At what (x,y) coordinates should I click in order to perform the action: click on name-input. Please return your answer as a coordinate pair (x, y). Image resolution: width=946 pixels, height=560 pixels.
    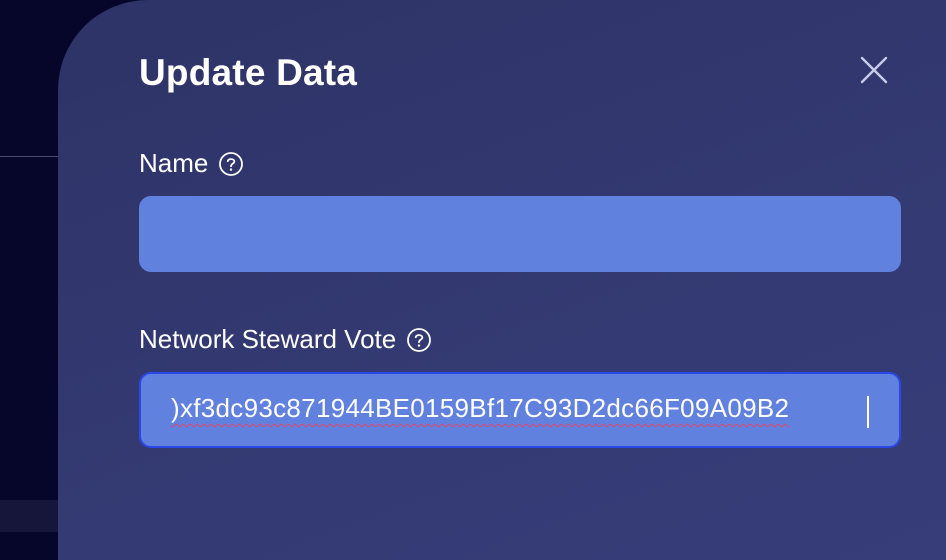
    Looking at the image, I should click on (520, 234).